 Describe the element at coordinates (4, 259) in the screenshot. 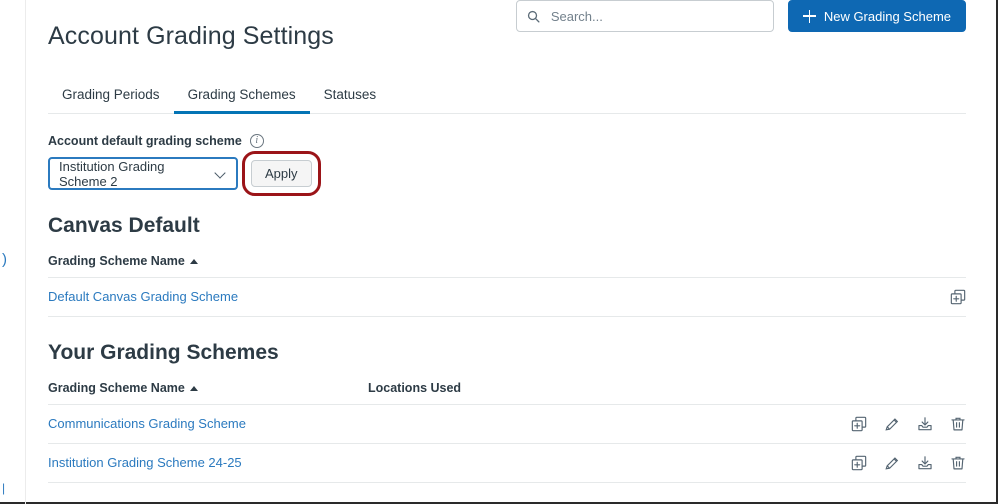

I see `clipped-glyph-upper: )` at that location.